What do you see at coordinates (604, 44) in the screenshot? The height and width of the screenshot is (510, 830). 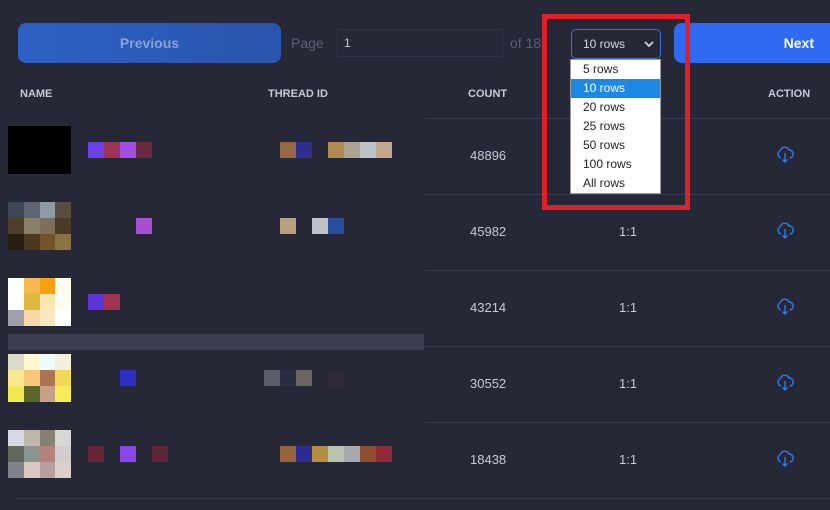 I see `rows-selected-value: 10 rows` at bounding box center [604, 44].